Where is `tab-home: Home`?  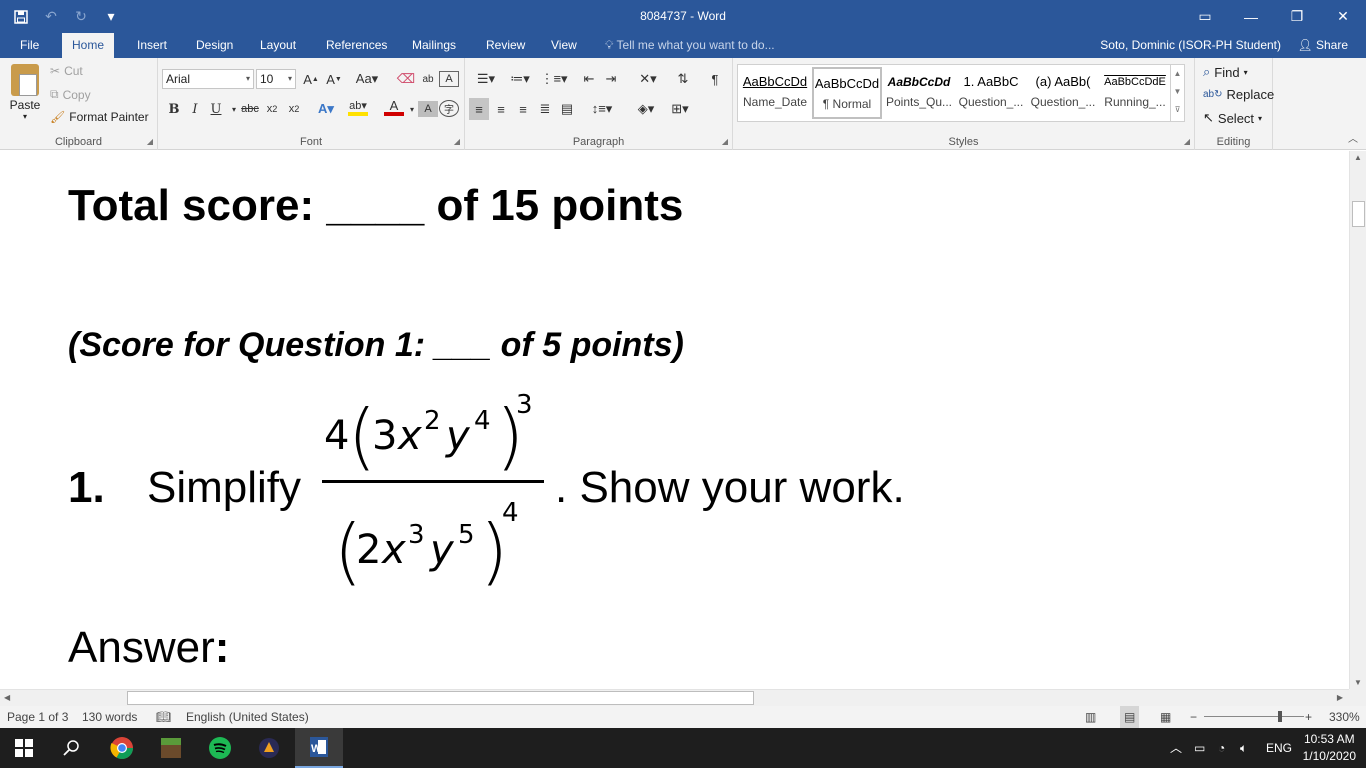
tab-home: Home is located at coordinates (88, 45).